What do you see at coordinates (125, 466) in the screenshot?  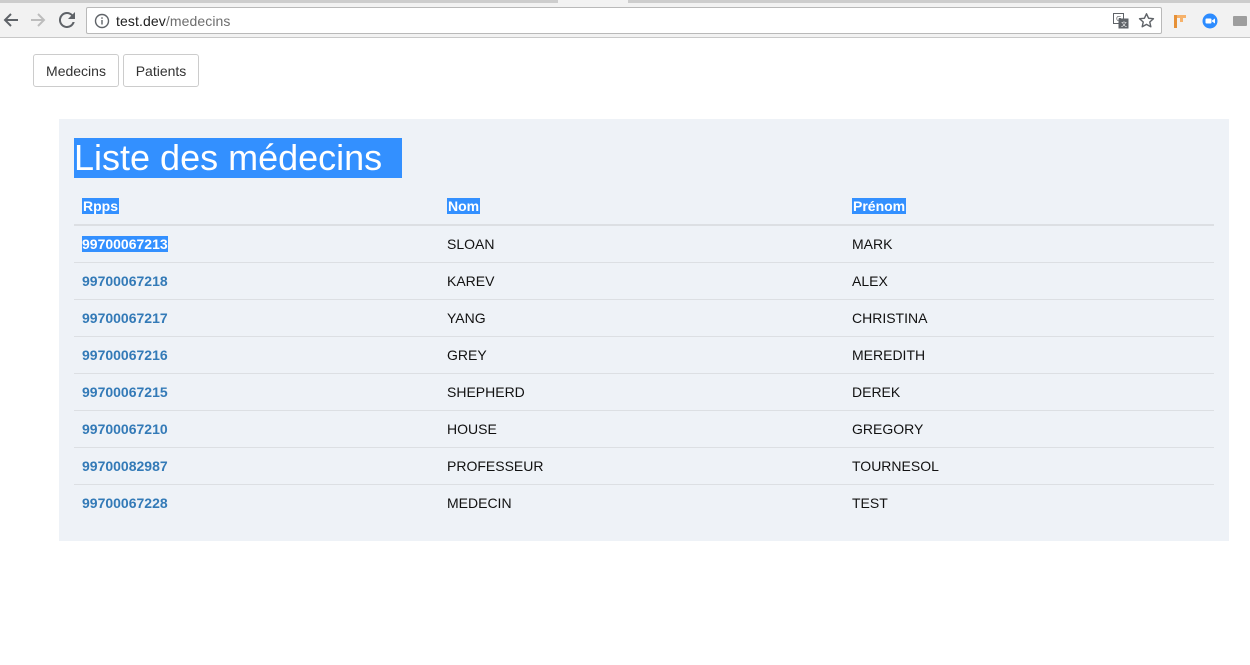 I see `rpps-link: 99700082987` at bounding box center [125, 466].